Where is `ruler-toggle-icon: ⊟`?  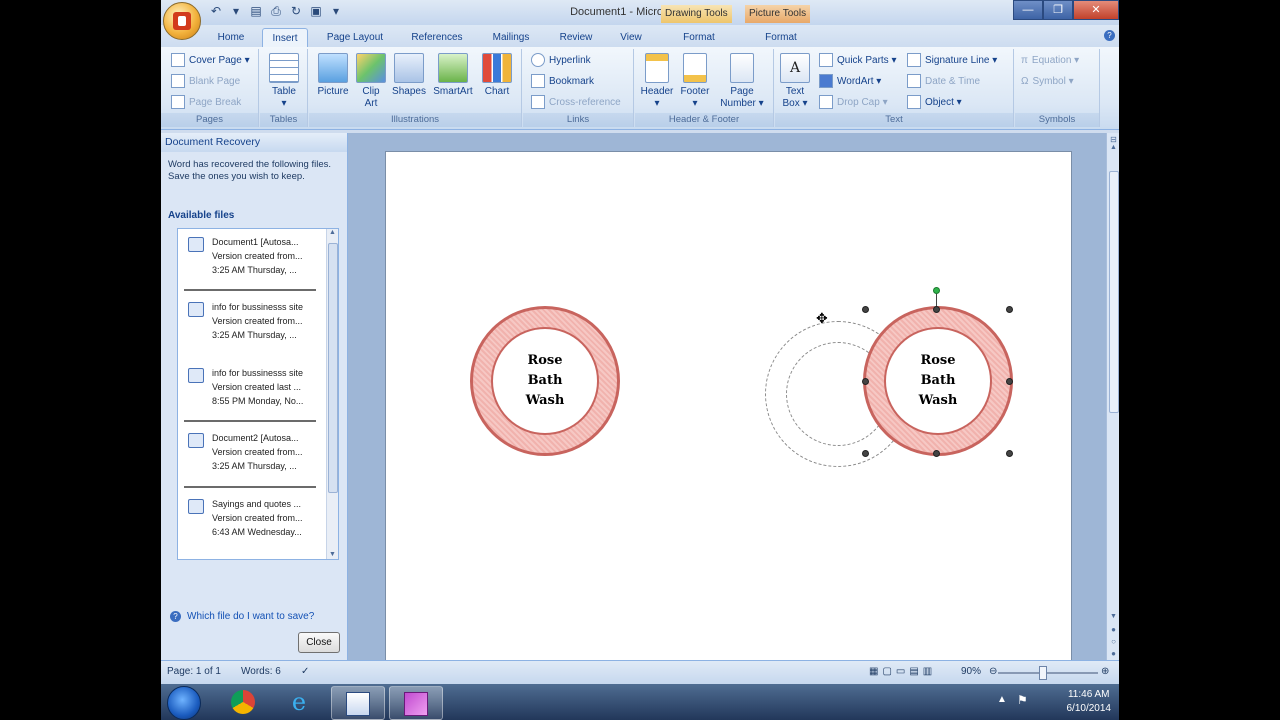
ruler-toggle-icon: ⊟ is located at coordinates (1113, 139).